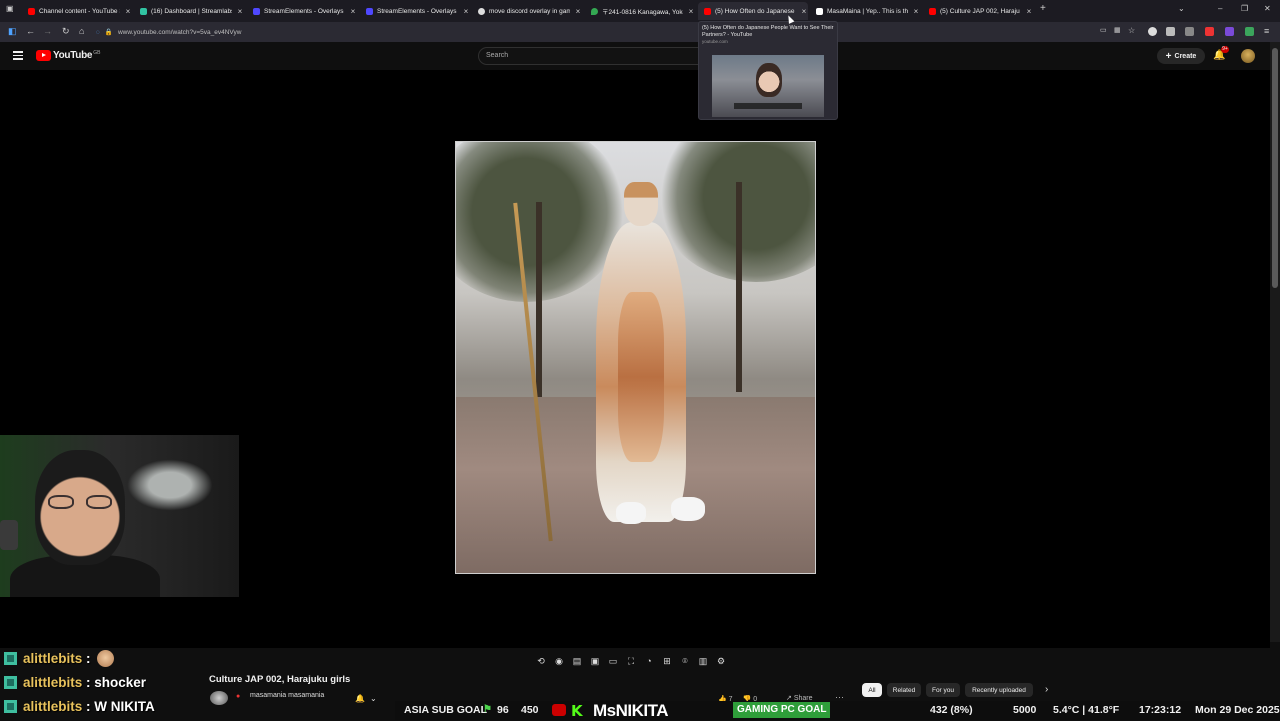 The width and height of the screenshot is (1280, 721). What do you see at coordinates (287, 695) in the screenshot?
I see `channel-name: masamania masamania` at bounding box center [287, 695].